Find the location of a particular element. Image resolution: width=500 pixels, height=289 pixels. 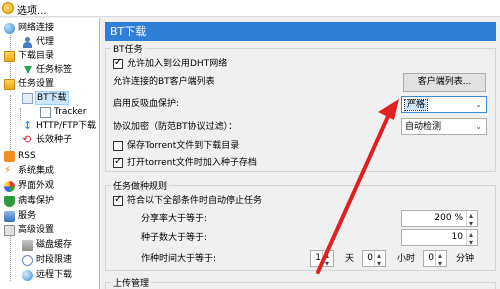

app-icon is located at coordinates (8, 8).